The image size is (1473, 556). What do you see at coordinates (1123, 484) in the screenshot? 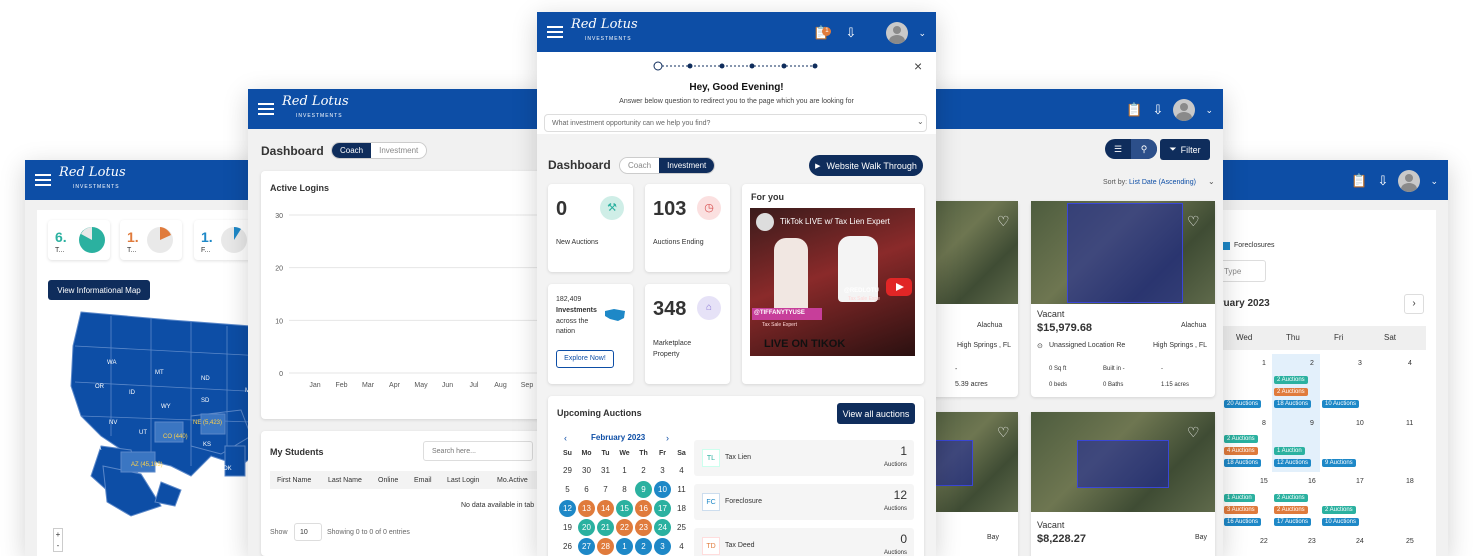
I see `property-card: ♡ Vacant $8,228.27 Bay` at bounding box center [1123, 484].